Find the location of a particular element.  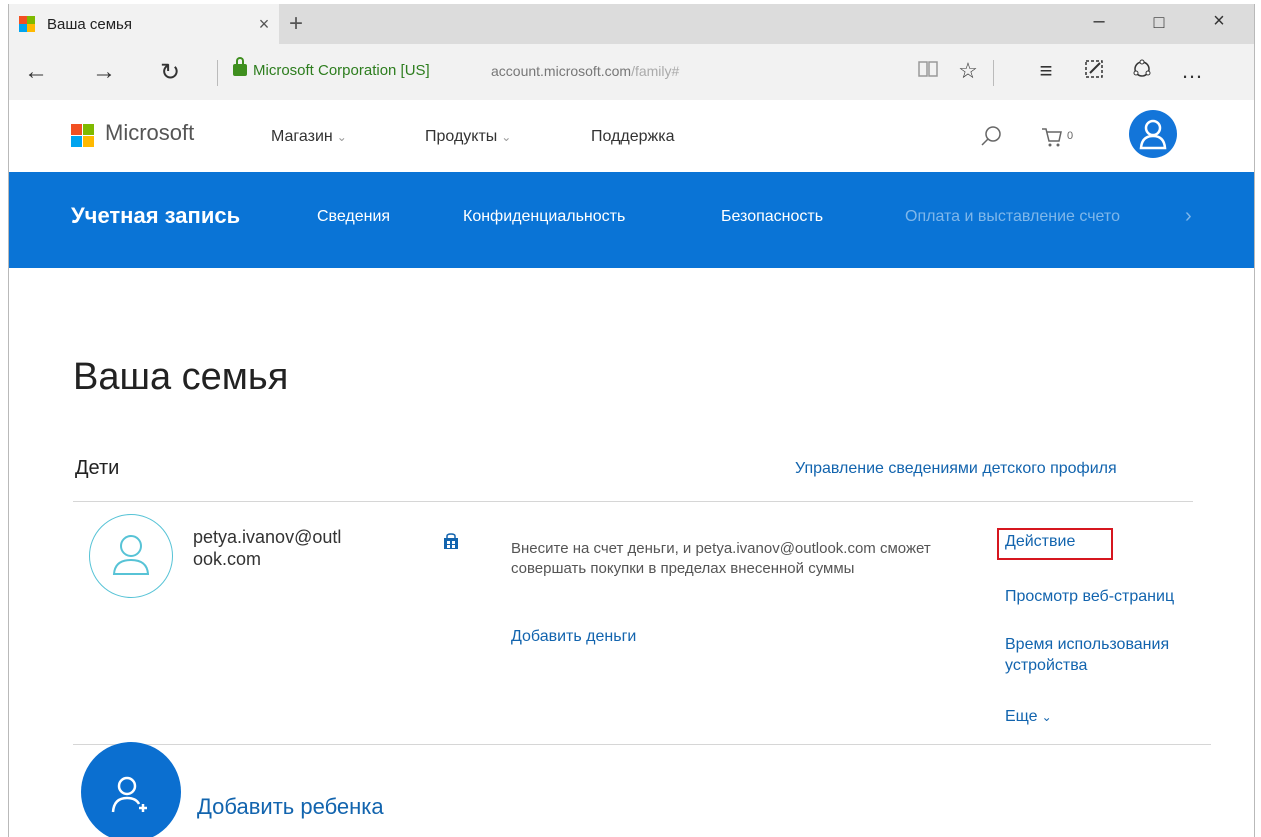

account-nav-info: Сведения is located at coordinates (353, 217).